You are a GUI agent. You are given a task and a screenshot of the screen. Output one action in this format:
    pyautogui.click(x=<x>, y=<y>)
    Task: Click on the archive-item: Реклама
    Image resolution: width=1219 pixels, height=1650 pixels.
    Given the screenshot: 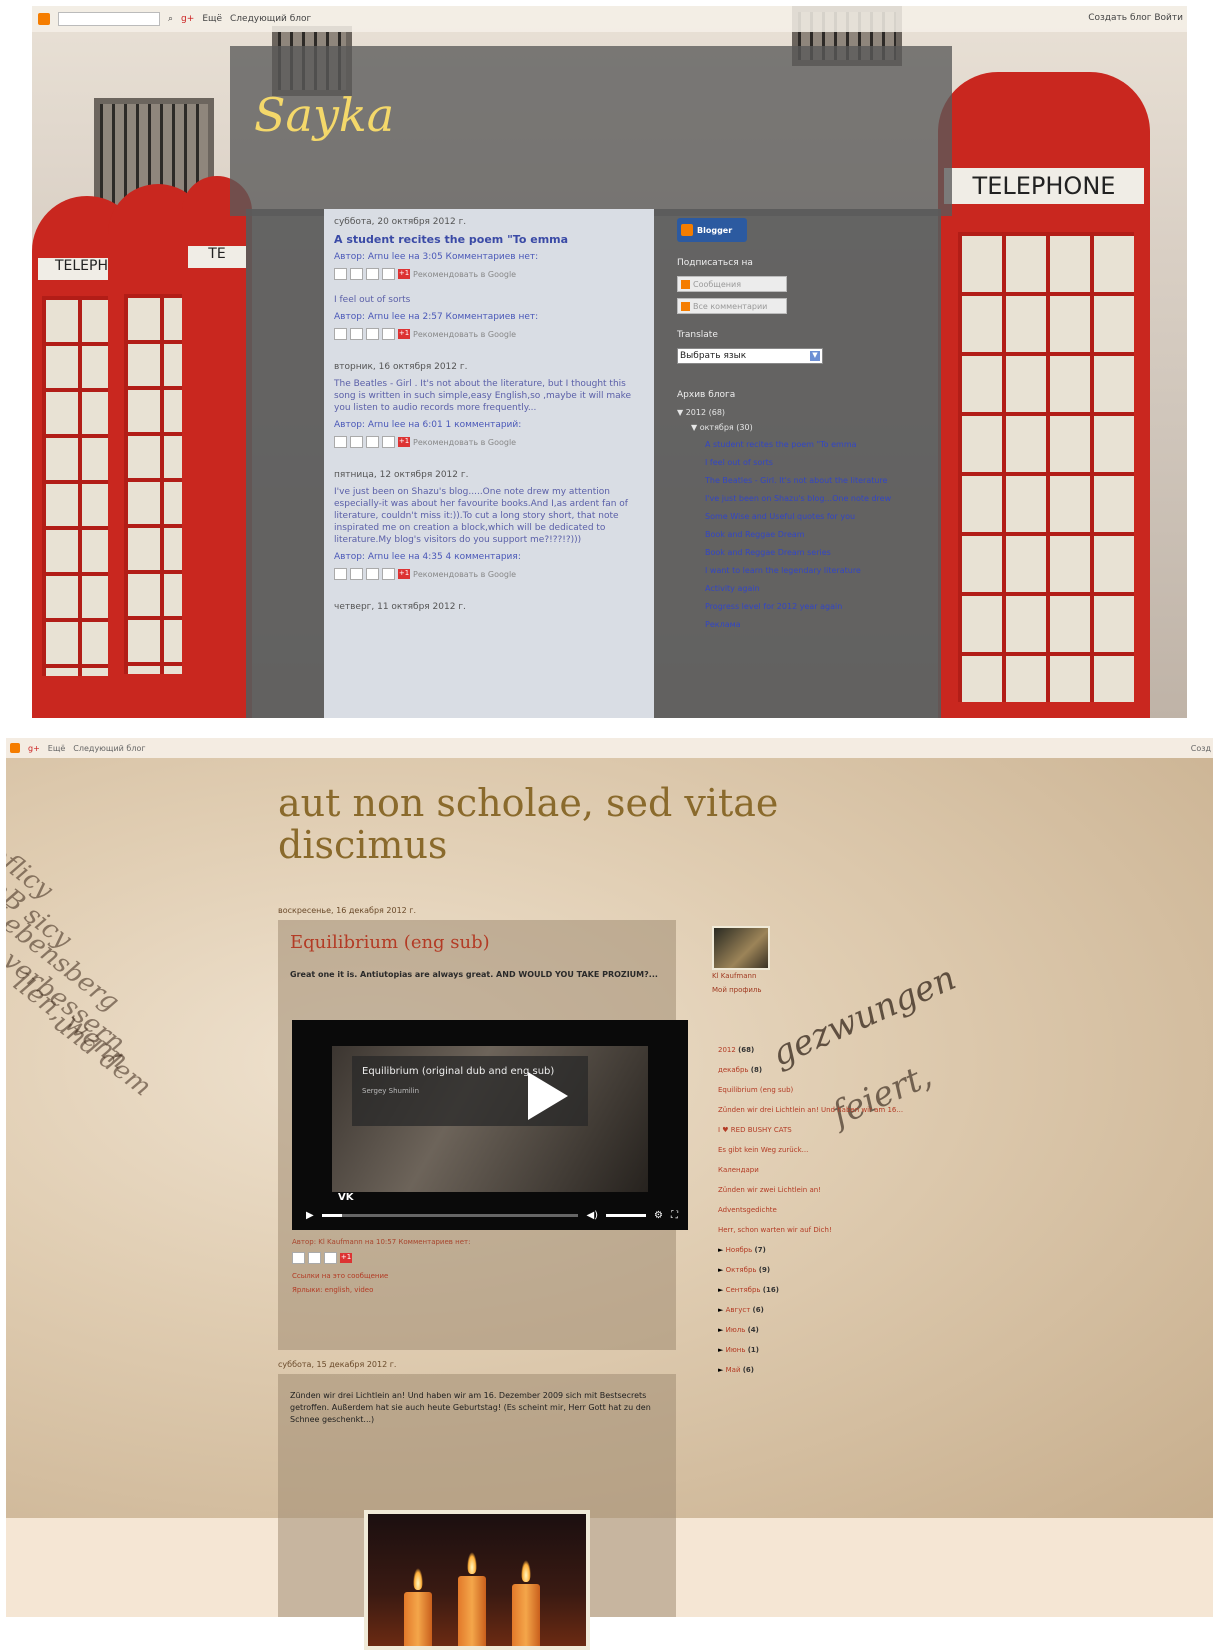 What is the action you would take?
    pyautogui.click(x=816, y=624)
    